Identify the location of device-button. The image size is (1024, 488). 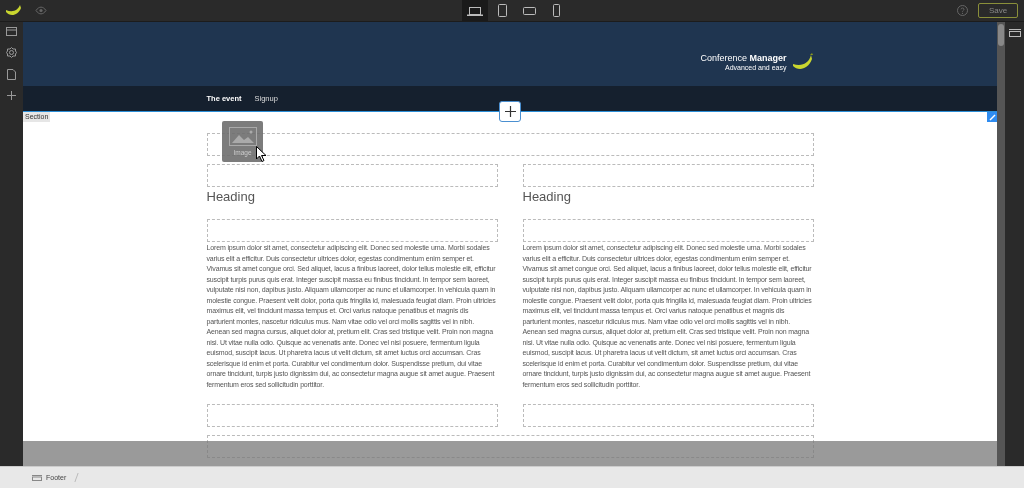
(475, 10).